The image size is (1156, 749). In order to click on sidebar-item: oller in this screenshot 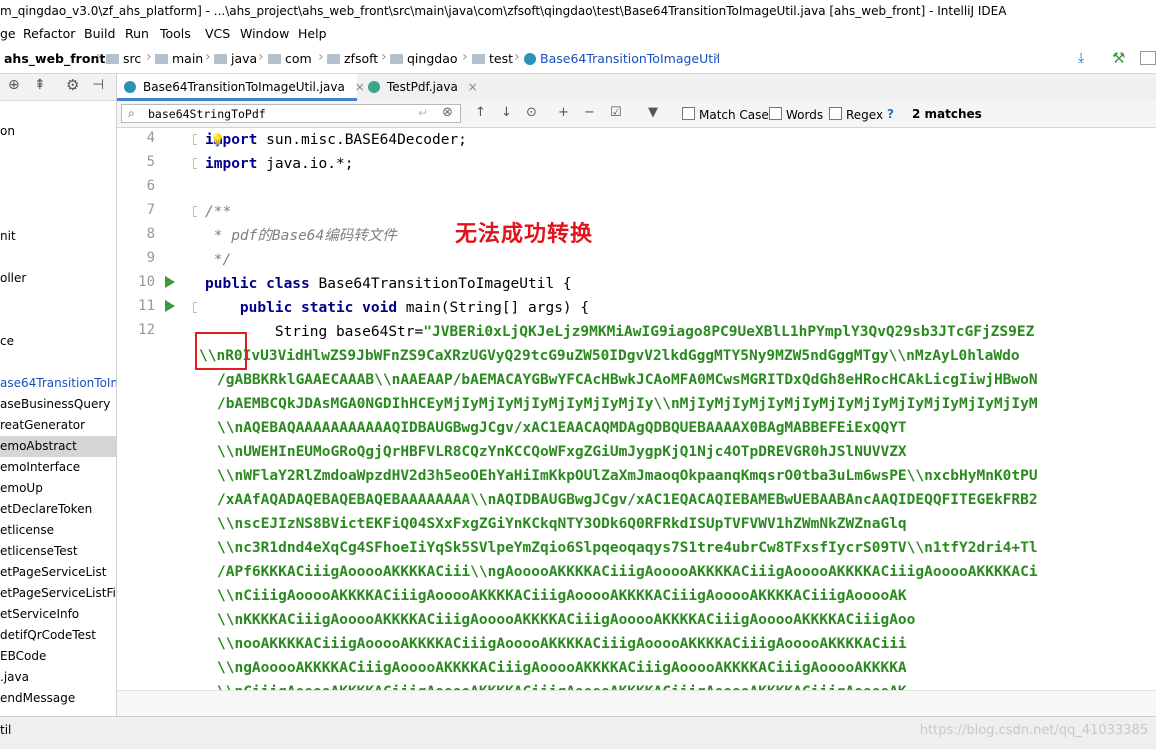, I will do `click(58, 278)`.